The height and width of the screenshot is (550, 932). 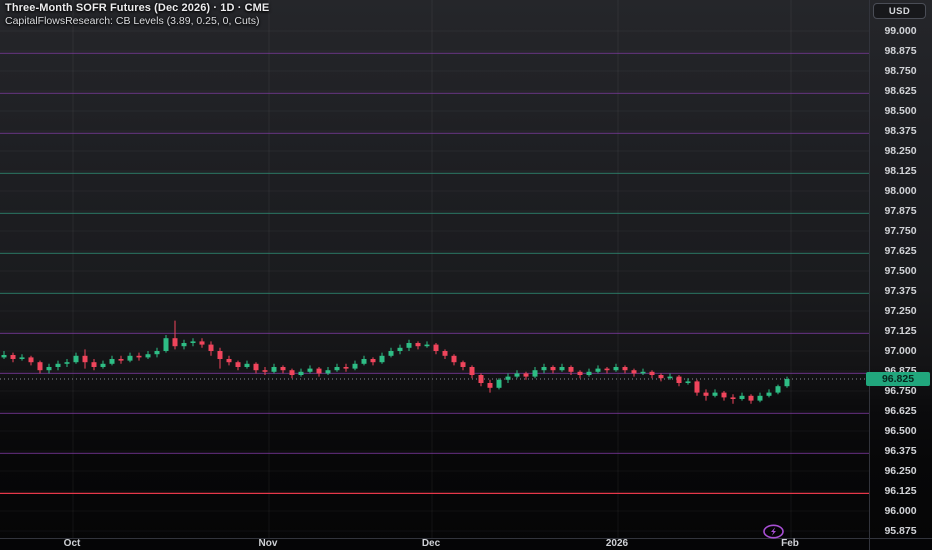 What do you see at coordinates (900, 431) in the screenshot?
I see `price-axis-label: 96.500` at bounding box center [900, 431].